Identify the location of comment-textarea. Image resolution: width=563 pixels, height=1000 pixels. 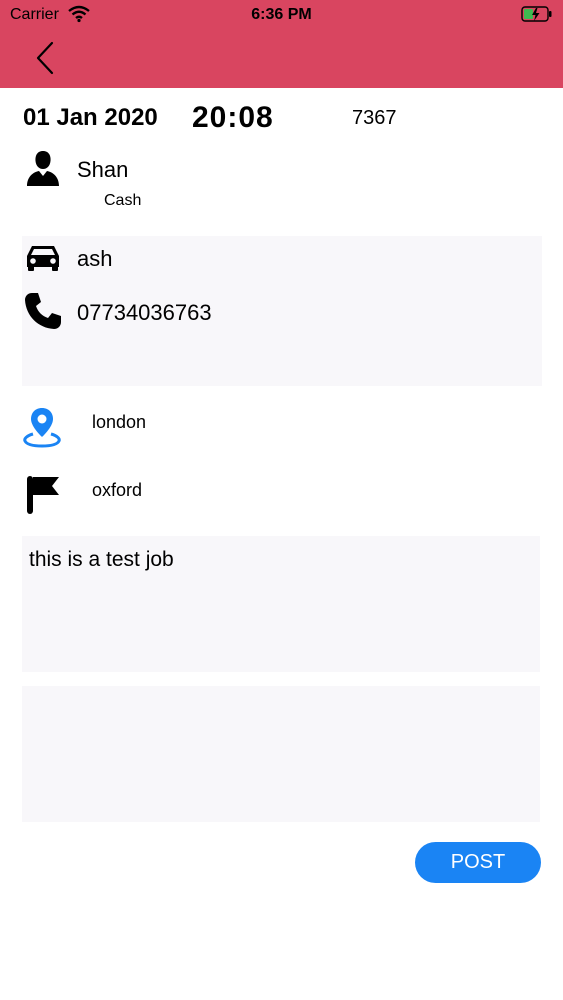
(281, 754).